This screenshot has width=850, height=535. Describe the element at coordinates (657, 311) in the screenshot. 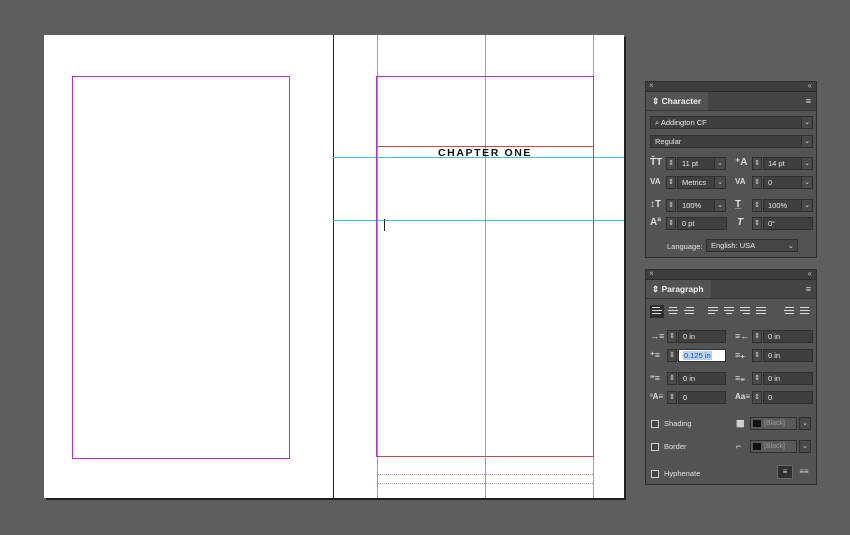

I see `align-left-button` at that location.